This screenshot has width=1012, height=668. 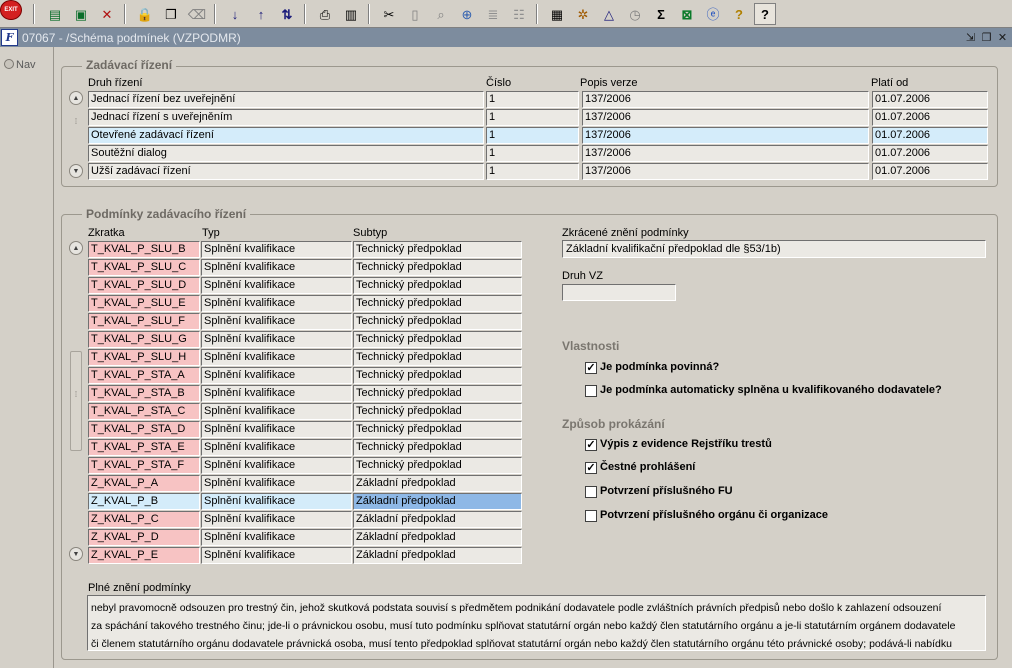 What do you see at coordinates (81, 14) in the screenshot?
I see `save-record-icon: ▣` at bounding box center [81, 14].